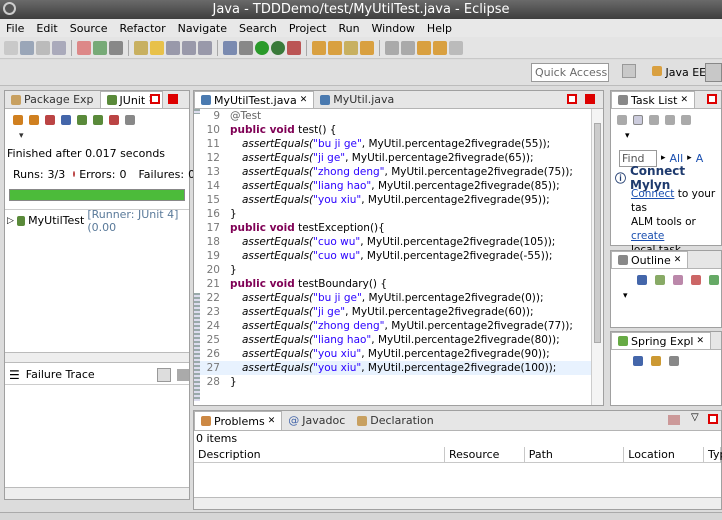  What do you see at coordinates (439, 28) in the screenshot?
I see `menu-help: Help` at bounding box center [439, 28].